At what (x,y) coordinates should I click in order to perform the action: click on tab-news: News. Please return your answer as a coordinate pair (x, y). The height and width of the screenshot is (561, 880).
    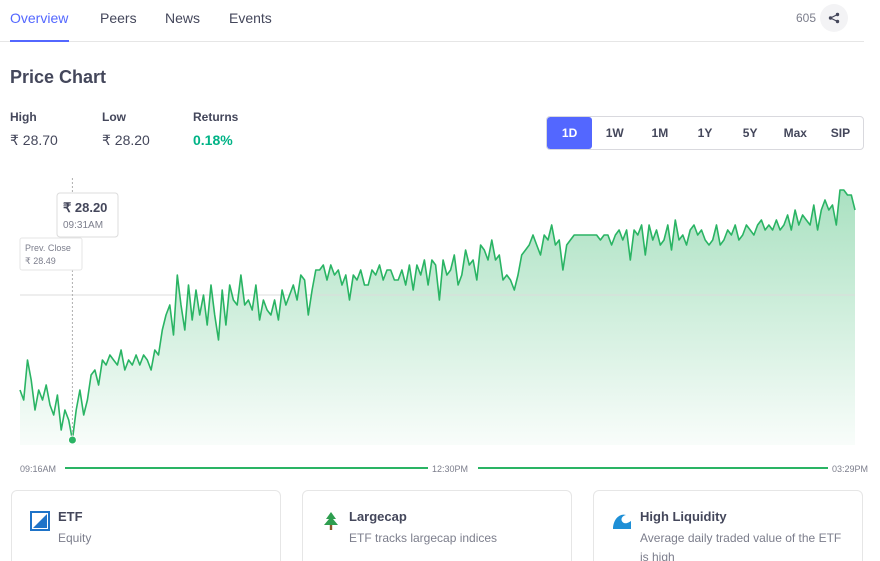
    Looking at the image, I should click on (182, 18).